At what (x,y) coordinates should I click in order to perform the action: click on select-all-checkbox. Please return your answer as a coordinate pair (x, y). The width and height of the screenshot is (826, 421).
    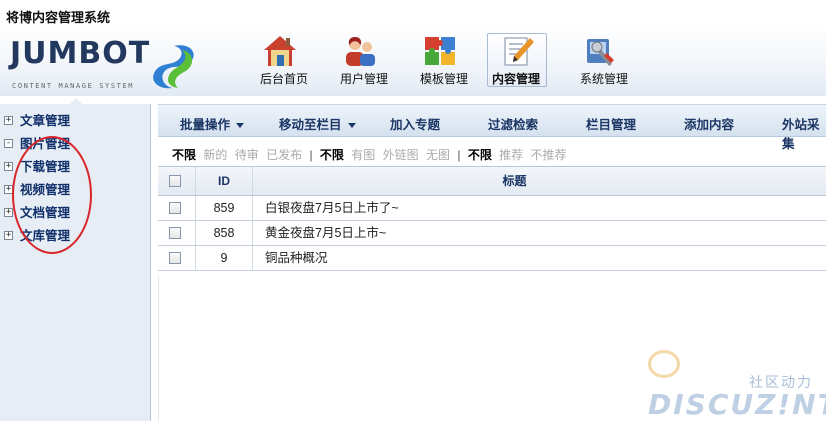
    Looking at the image, I should click on (175, 181).